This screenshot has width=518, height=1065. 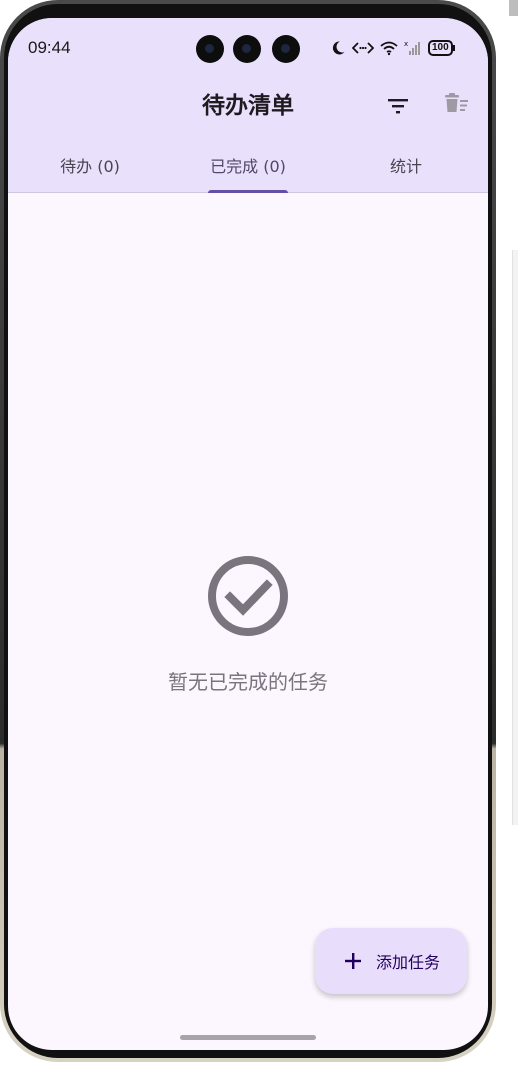 I want to click on wifi-icon, so click(x=389, y=48).